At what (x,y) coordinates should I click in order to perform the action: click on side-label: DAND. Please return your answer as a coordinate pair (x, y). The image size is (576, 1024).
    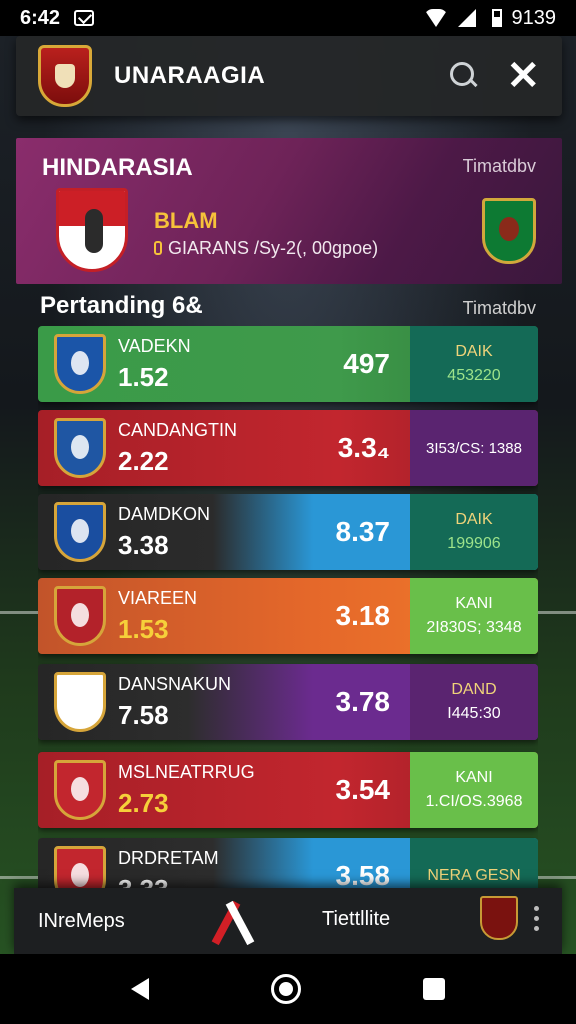
    Looking at the image, I should click on (474, 689).